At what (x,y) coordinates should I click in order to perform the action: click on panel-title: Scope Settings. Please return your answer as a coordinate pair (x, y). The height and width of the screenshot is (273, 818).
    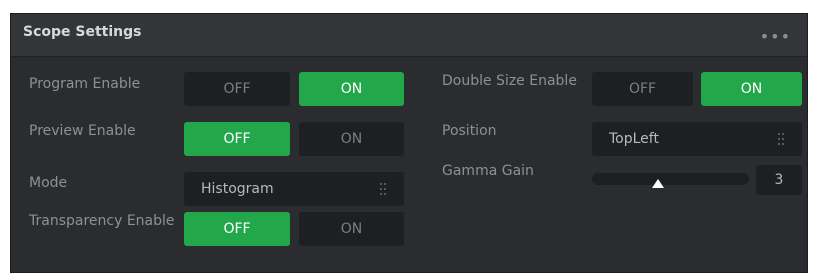
    Looking at the image, I should click on (82, 32).